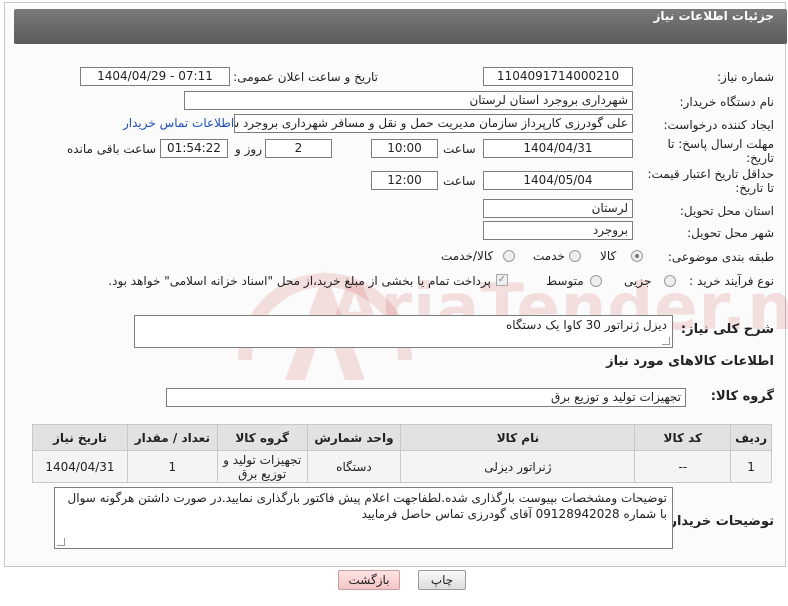 The width and height of the screenshot is (788, 606). Describe the element at coordinates (754, 188) in the screenshot. I see `validity-label-2: تا تاریخ:` at that location.